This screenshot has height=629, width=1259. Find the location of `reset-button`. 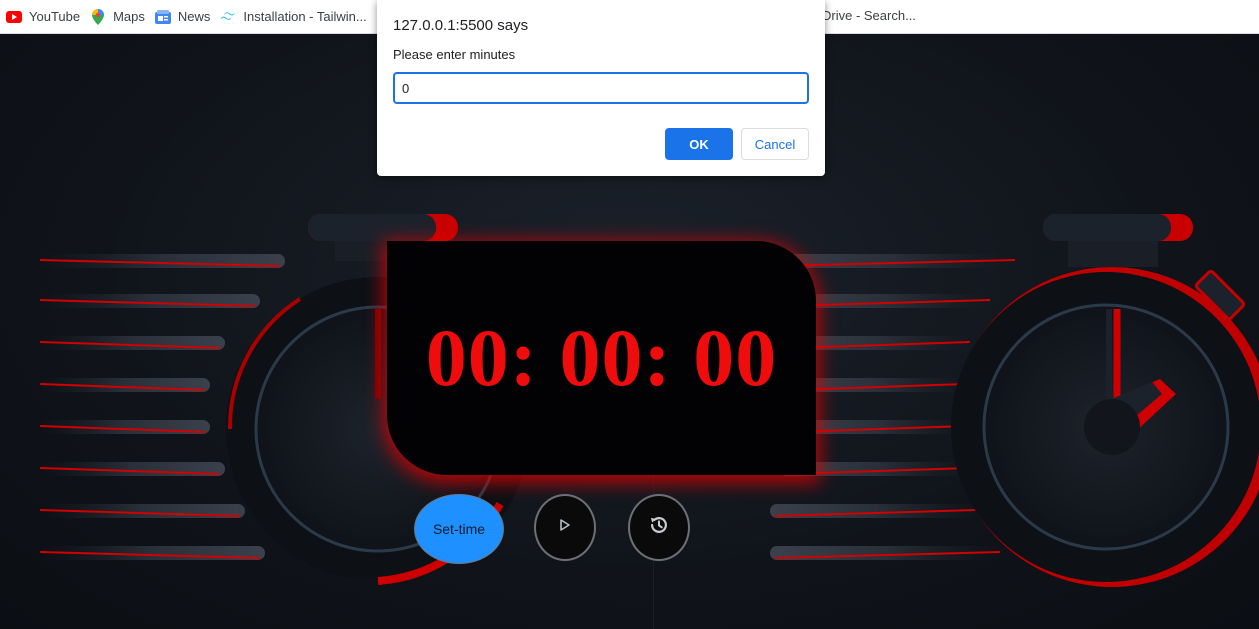

reset-button is located at coordinates (659, 527).